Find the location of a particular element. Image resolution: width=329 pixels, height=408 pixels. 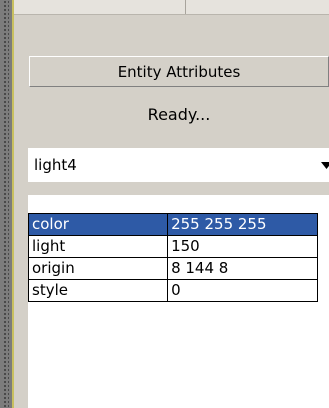

attribute-value: 150 is located at coordinates (242, 246).